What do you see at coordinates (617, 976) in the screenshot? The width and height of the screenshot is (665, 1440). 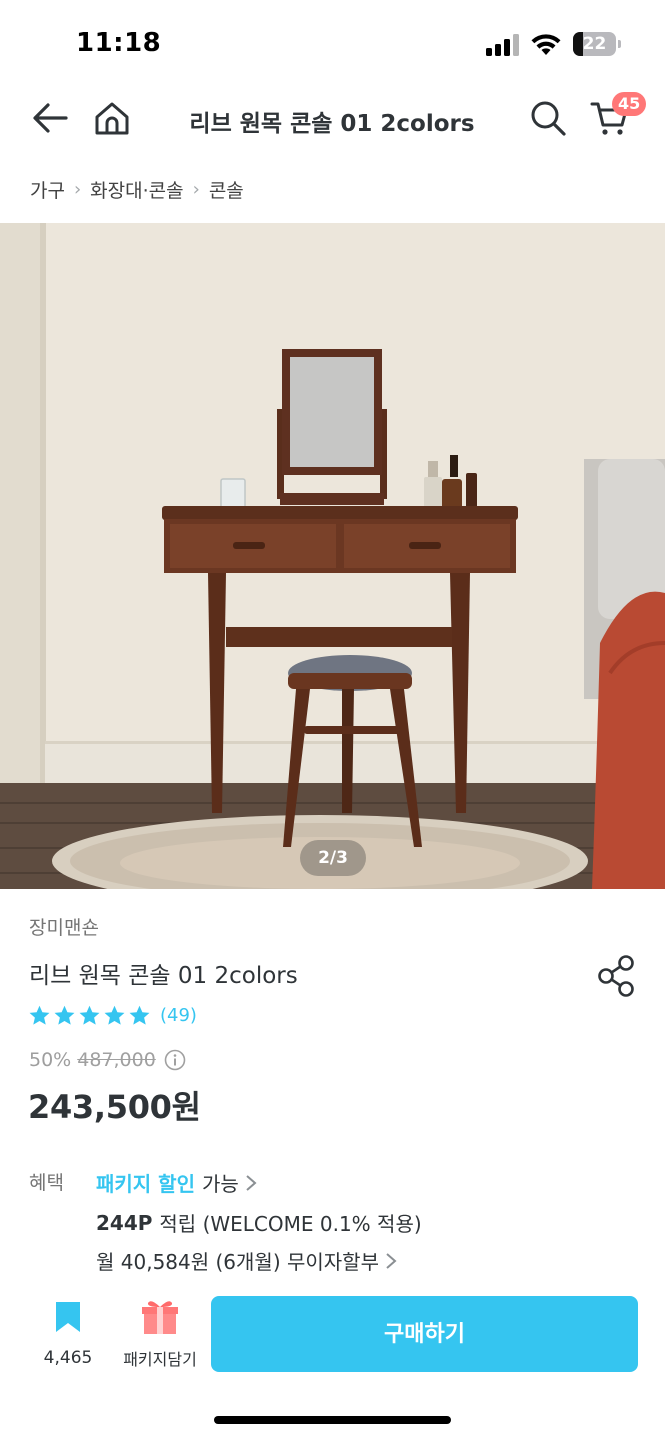 I see `share-icon` at bounding box center [617, 976].